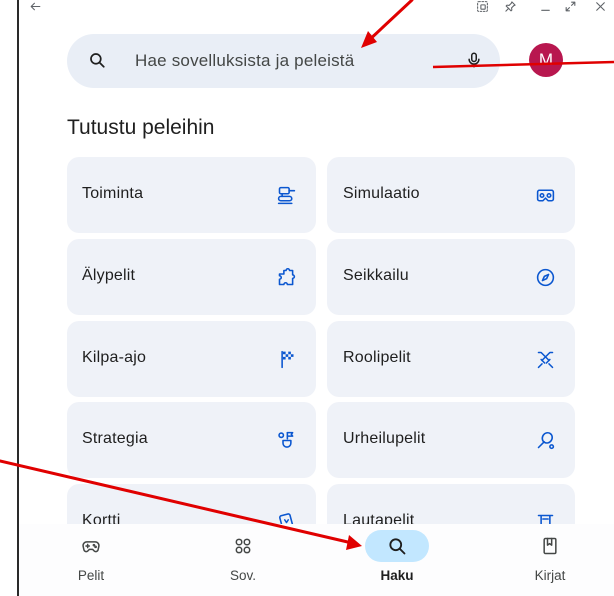 This screenshot has width=614, height=596. What do you see at coordinates (451, 277) in the screenshot?
I see `category-card-seikkailu: Seikkailu` at bounding box center [451, 277].